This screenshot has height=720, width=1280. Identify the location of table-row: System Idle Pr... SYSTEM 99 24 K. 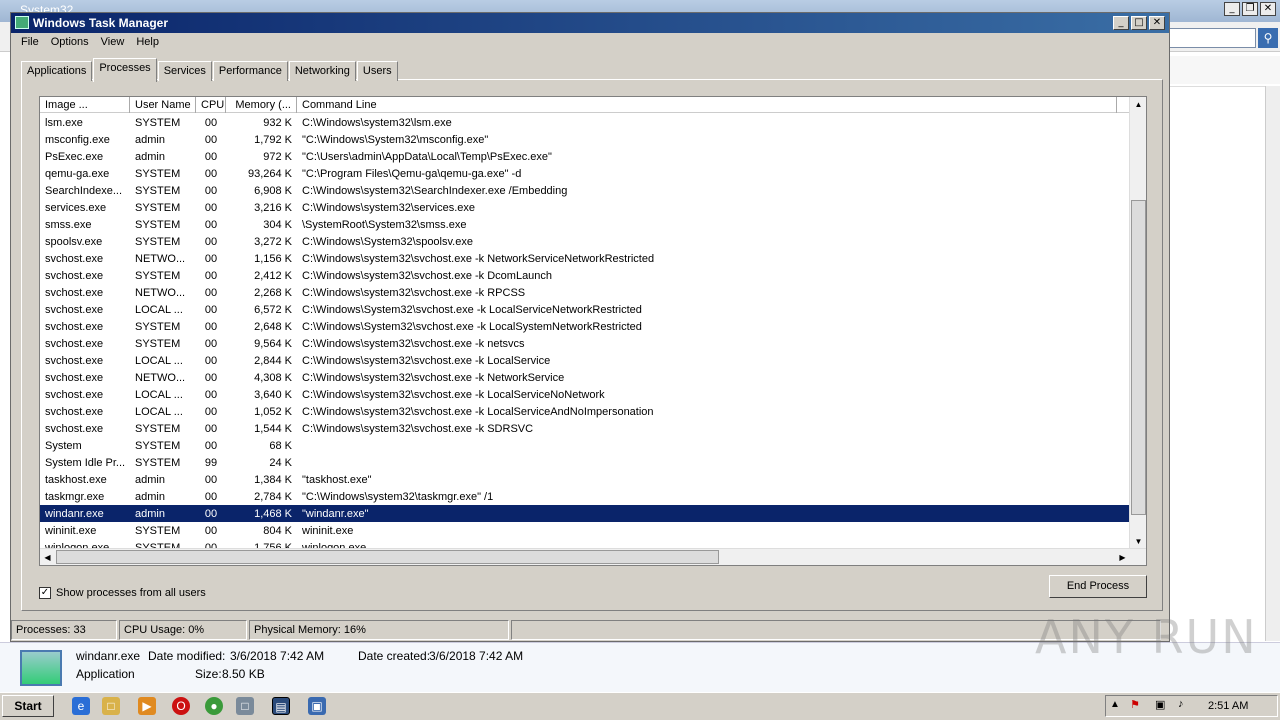
(585, 462).